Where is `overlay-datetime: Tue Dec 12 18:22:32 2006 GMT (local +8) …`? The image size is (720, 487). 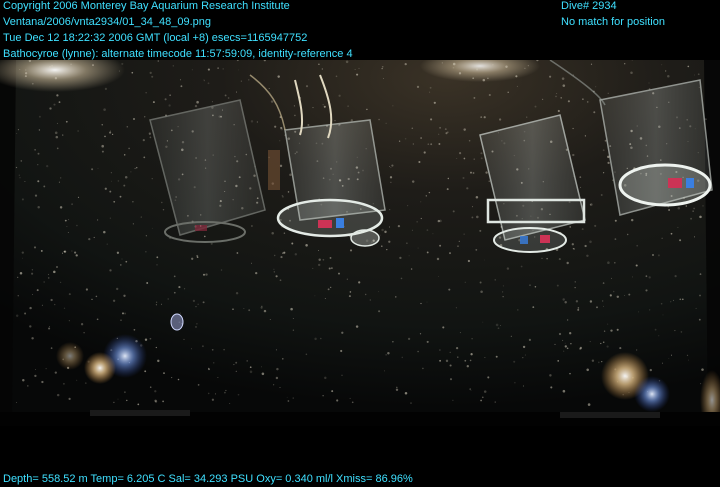 overlay-datetime: Tue Dec 12 18:22:32 2006 GMT (local +8) … is located at coordinates (155, 38).